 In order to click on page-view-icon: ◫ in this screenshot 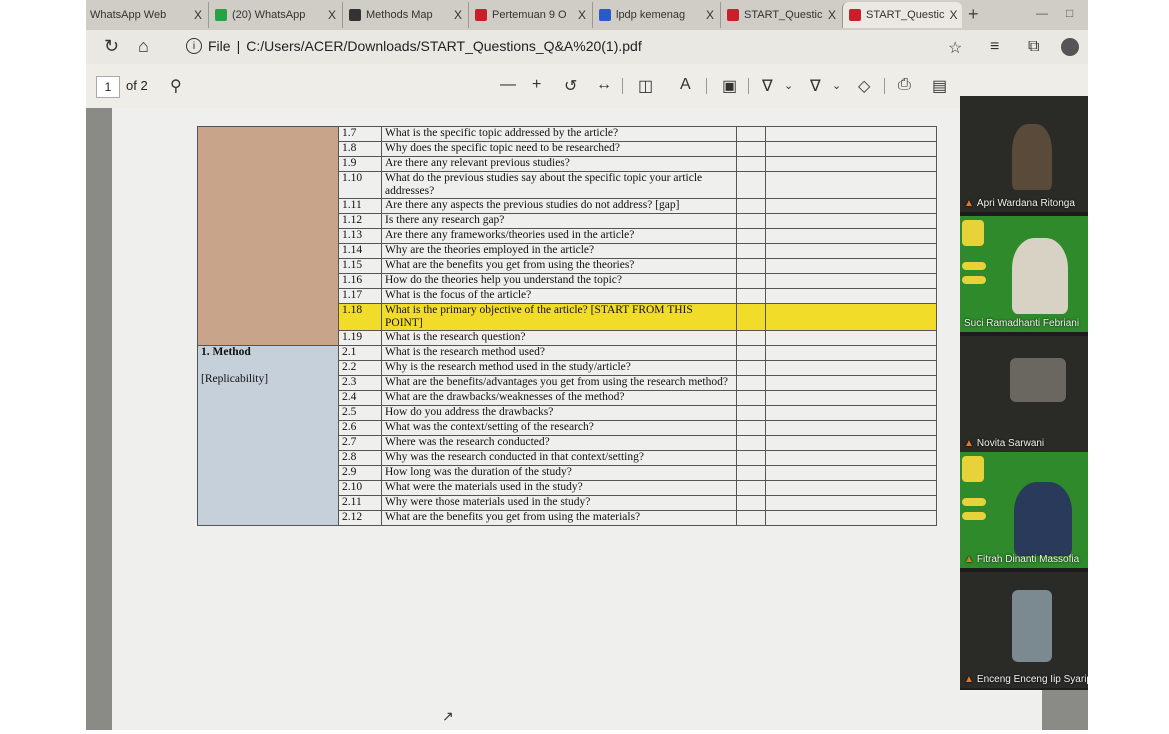, I will do `click(645, 86)`.